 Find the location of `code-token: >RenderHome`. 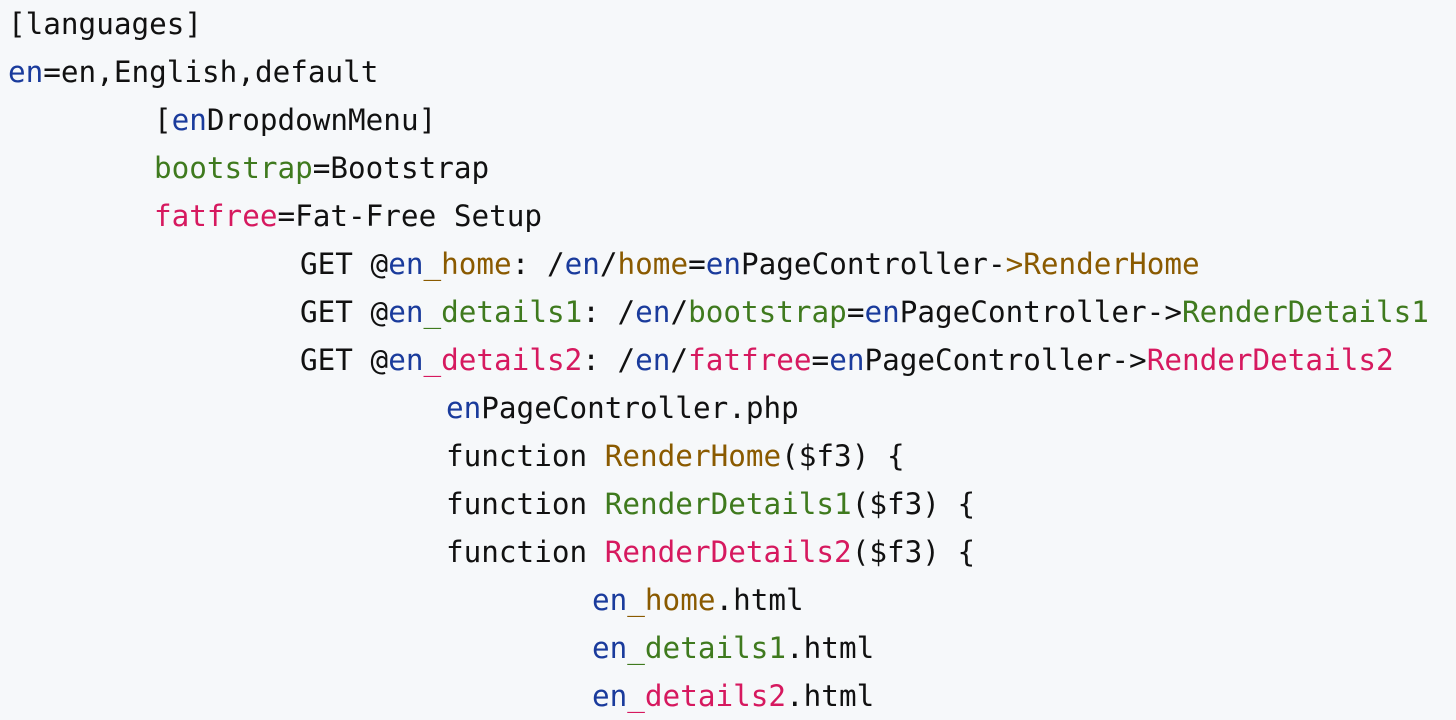

code-token: >RenderHome is located at coordinates (1102, 264).